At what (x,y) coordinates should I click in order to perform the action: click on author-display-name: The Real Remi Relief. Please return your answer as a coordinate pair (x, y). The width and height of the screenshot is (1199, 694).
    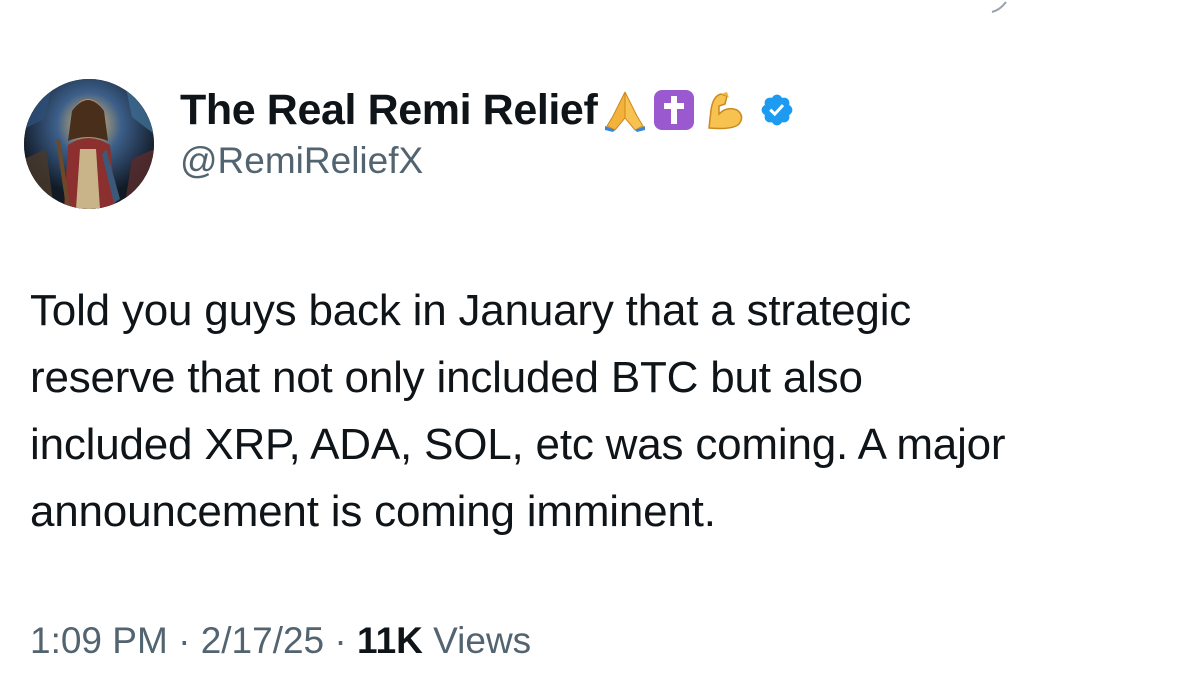
    Looking at the image, I should click on (389, 110).